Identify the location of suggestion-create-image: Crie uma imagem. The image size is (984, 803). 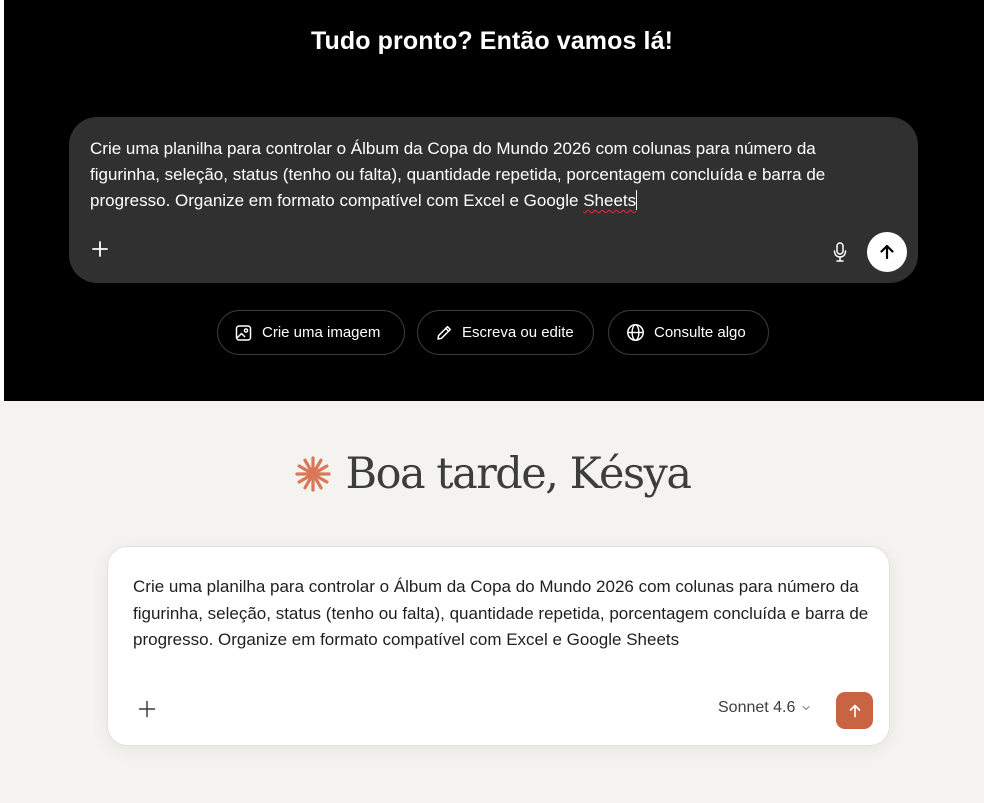
(311, 332).